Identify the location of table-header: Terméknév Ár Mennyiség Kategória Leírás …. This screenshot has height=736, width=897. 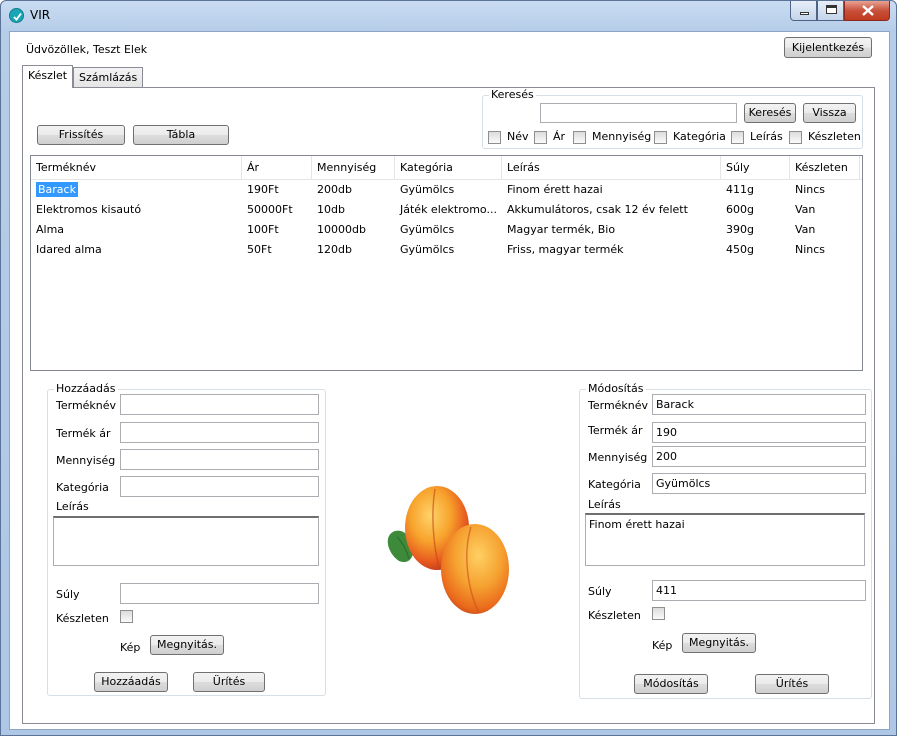
(446, 168).